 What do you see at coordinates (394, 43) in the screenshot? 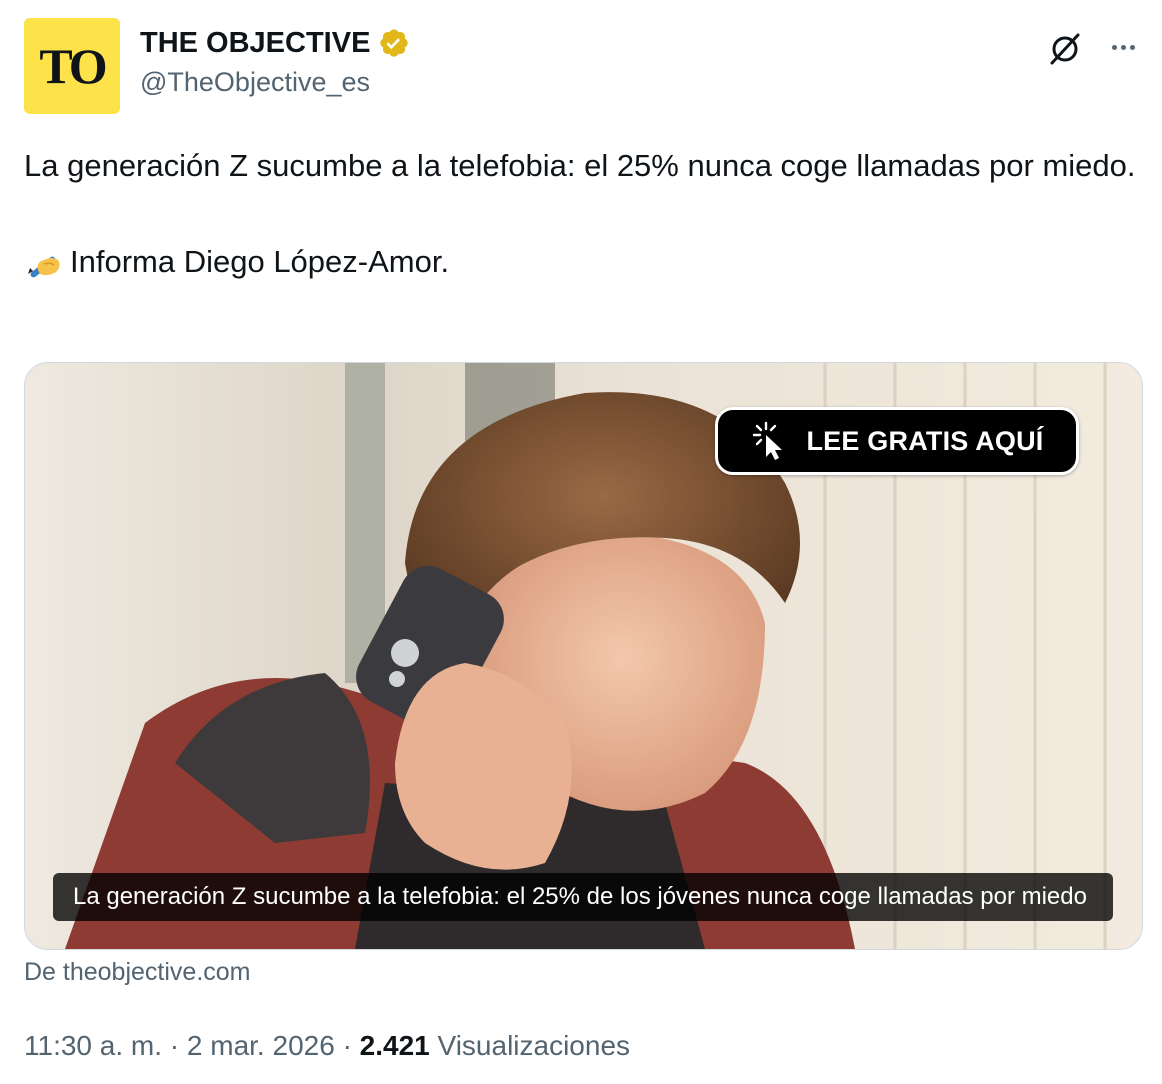
I see `verified-badge-icon` at bounding box center [394, 43].